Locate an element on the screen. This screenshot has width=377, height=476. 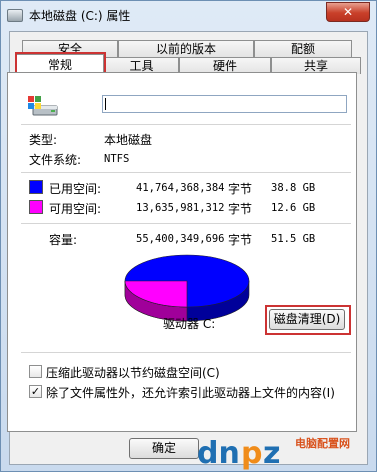
hard-drive-icon is located at coordinates (43, 106).